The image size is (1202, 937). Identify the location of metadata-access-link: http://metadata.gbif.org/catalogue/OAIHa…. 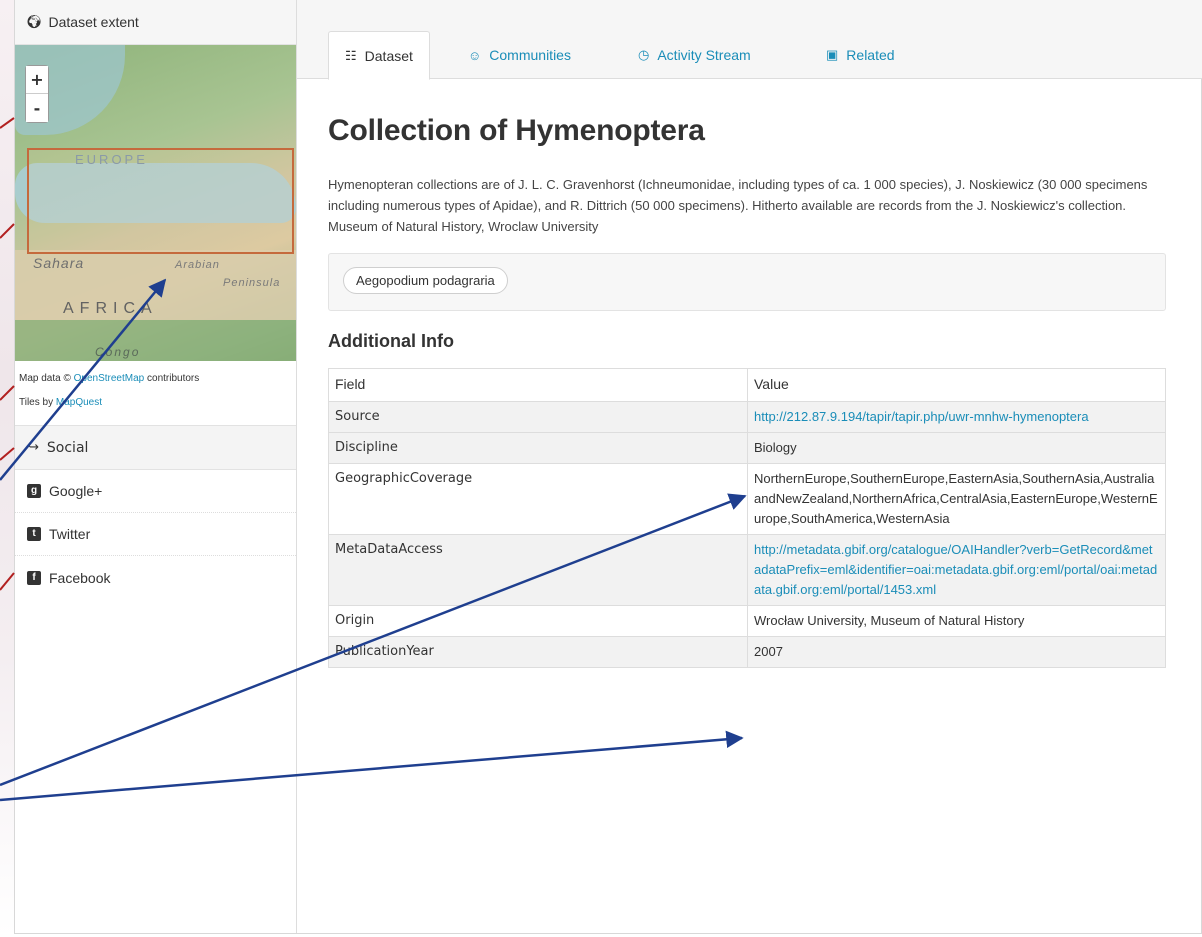
(955, 569).